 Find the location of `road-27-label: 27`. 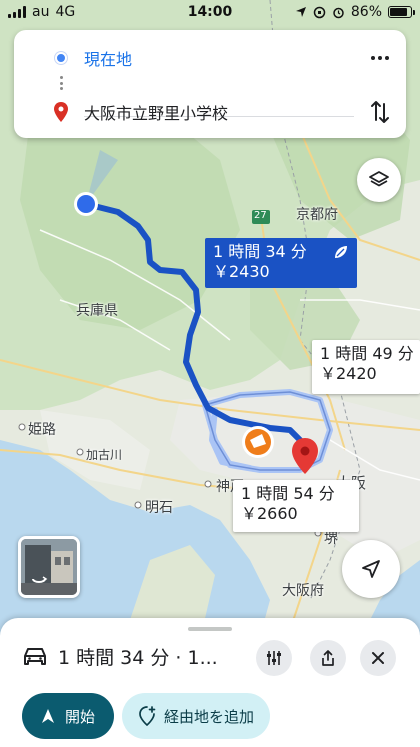

road-27-label: 27 is located at coordinates (260, 215).